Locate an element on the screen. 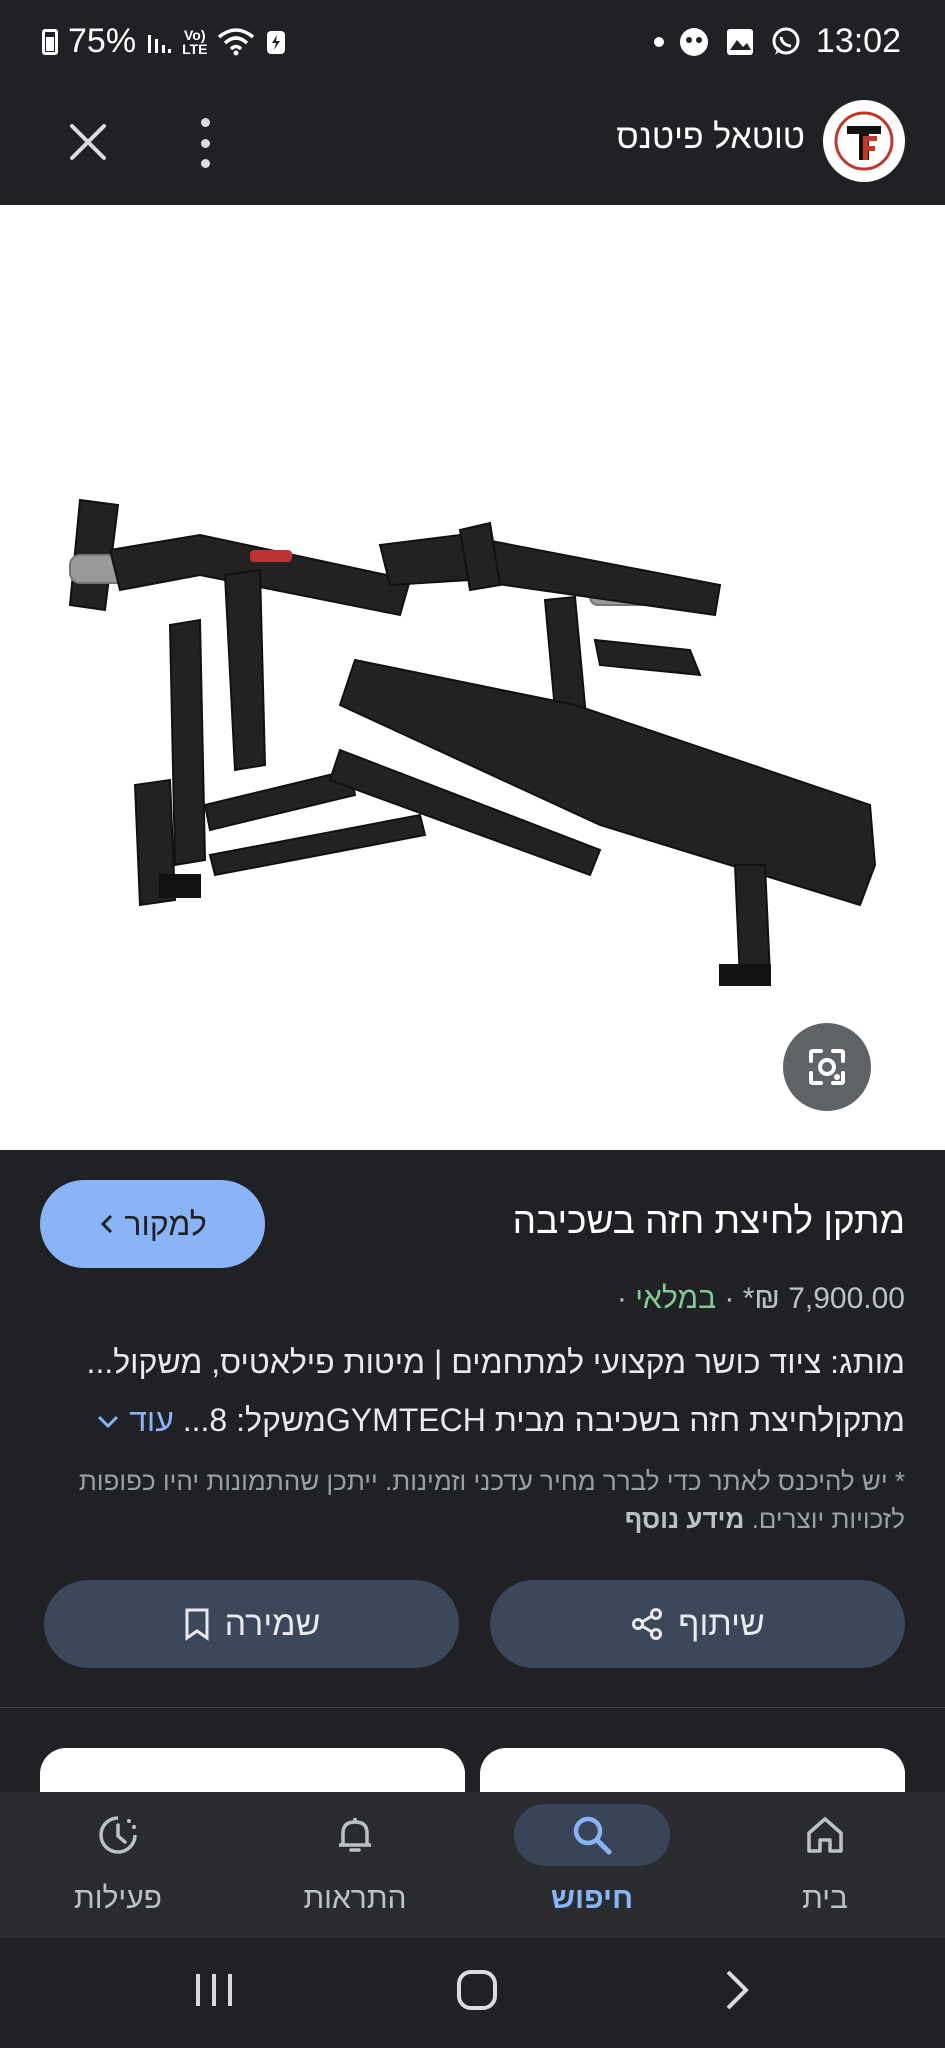  close-icon is located at coordinates (88, 142).